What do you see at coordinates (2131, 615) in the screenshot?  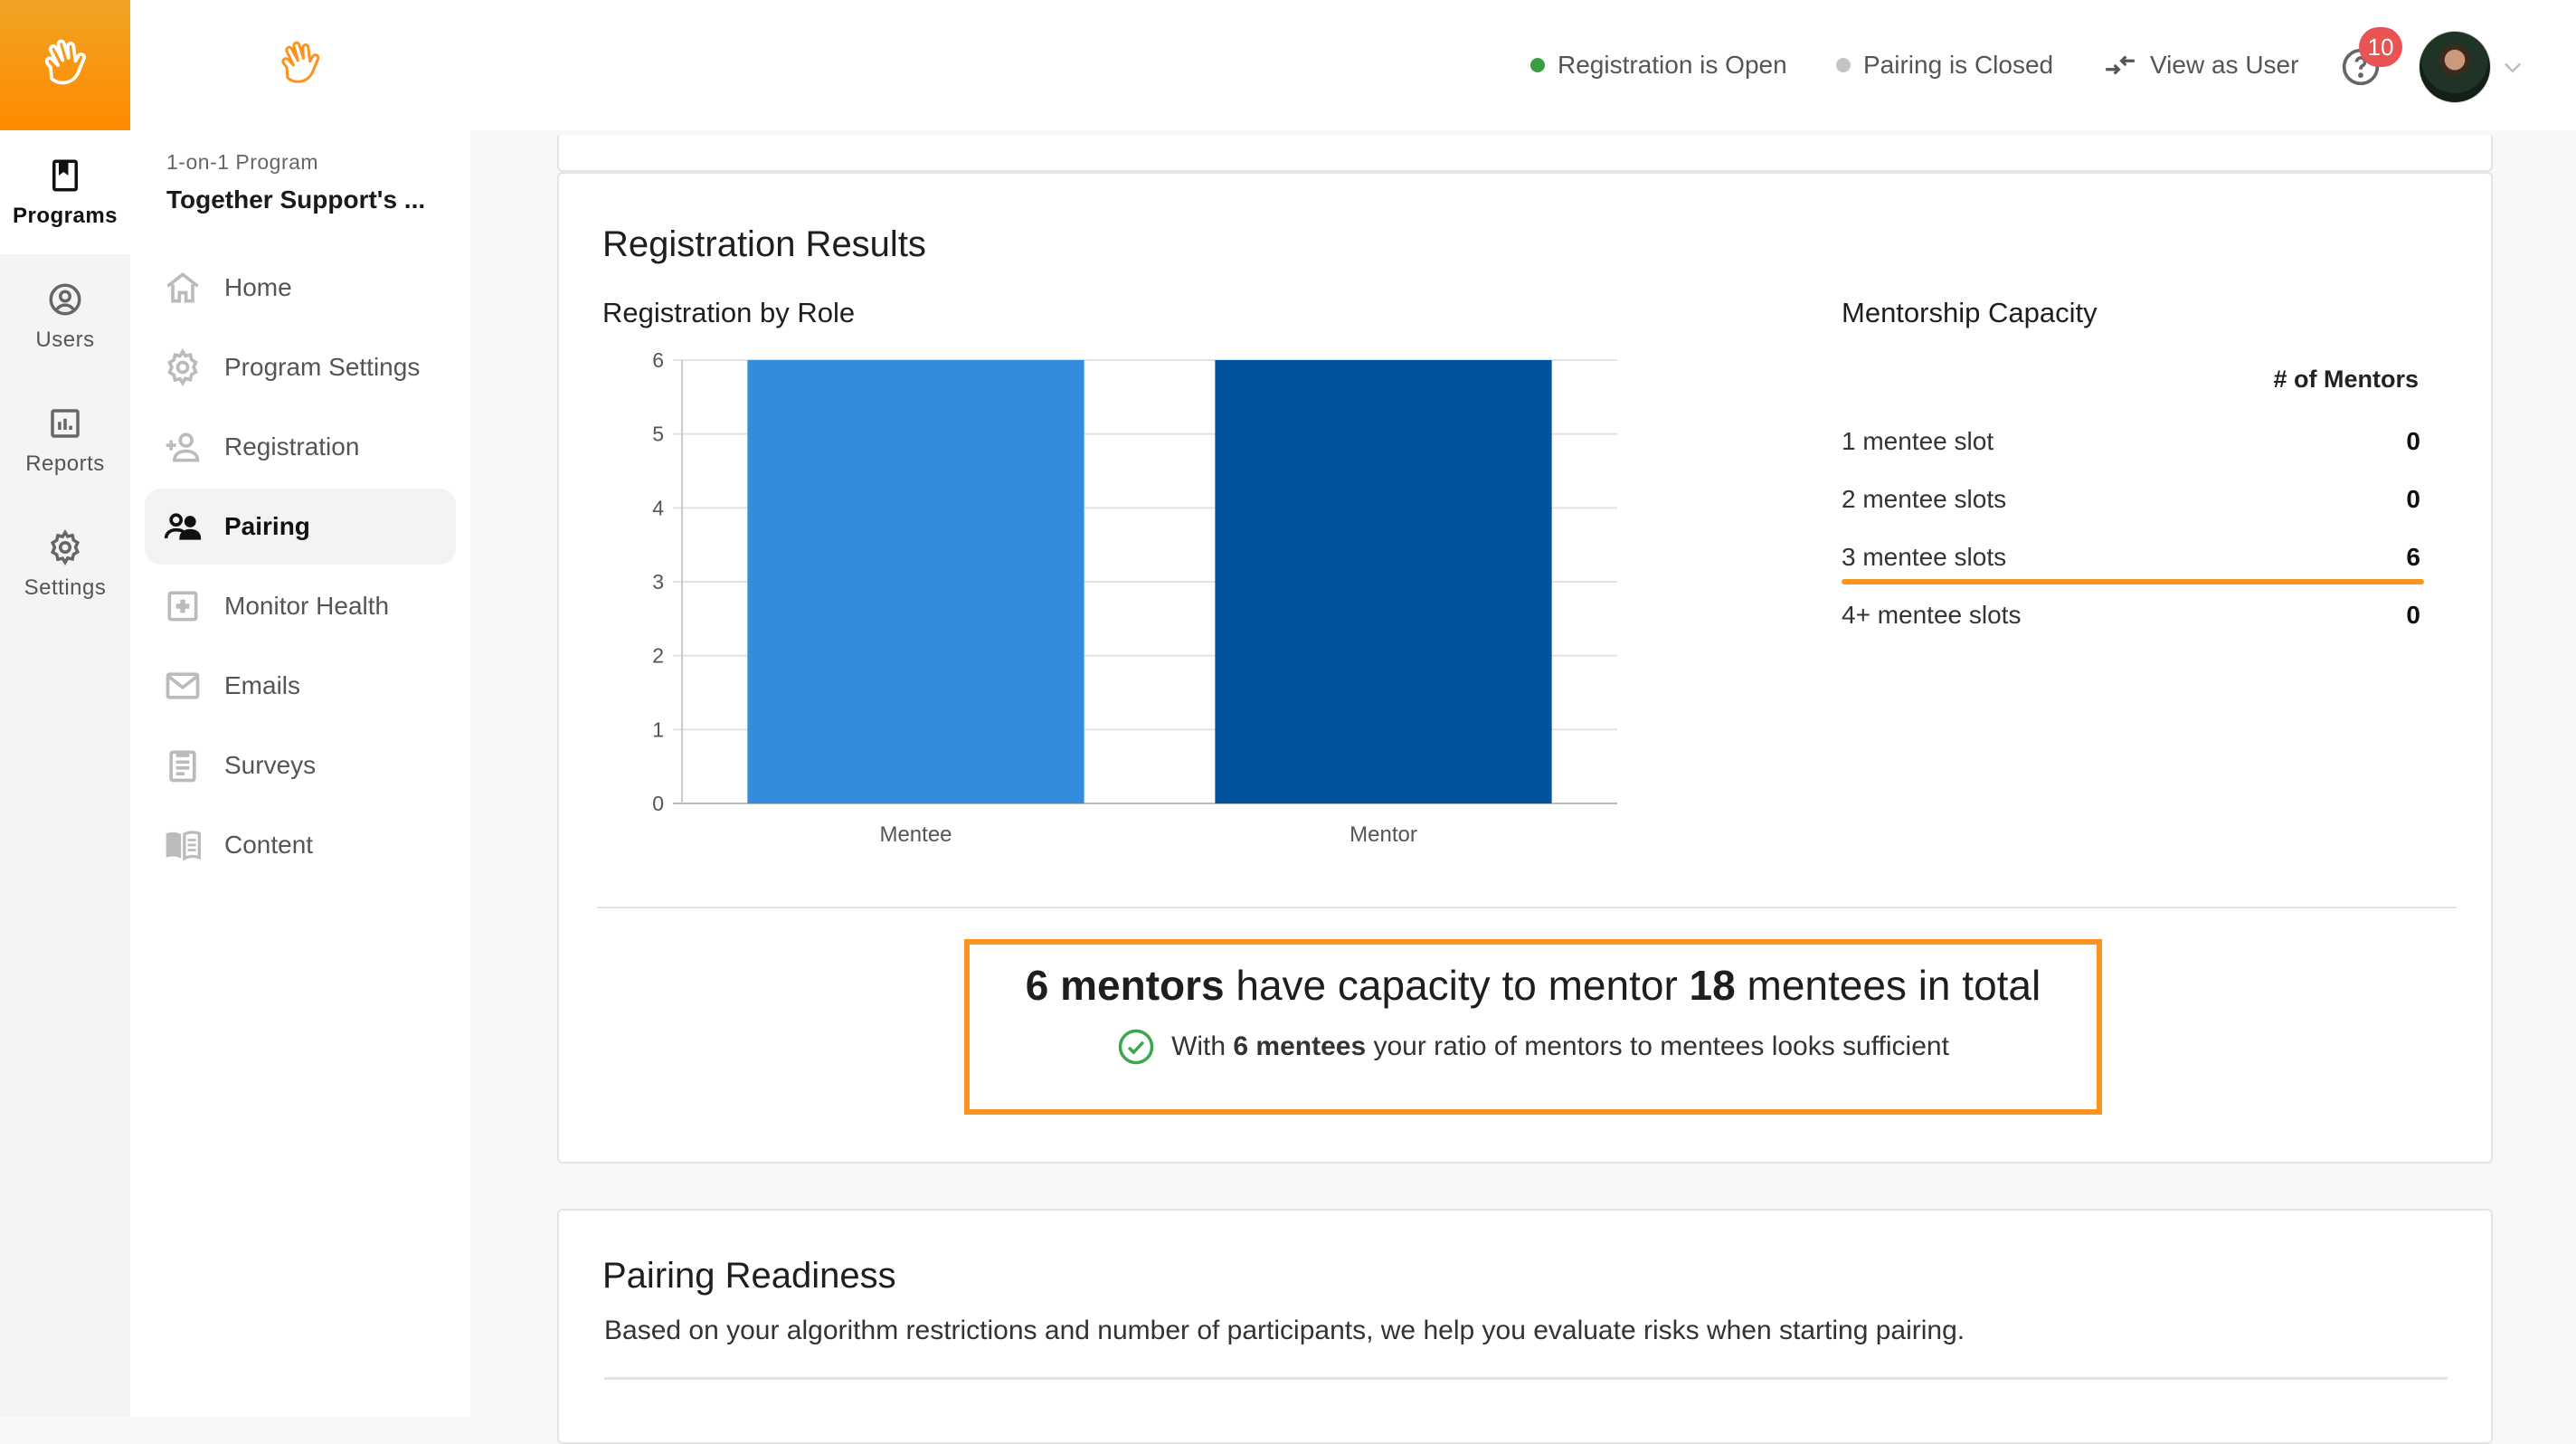 I see `capacity-row: 4+ mentee slots 0` at bounding box center [2131, 615].